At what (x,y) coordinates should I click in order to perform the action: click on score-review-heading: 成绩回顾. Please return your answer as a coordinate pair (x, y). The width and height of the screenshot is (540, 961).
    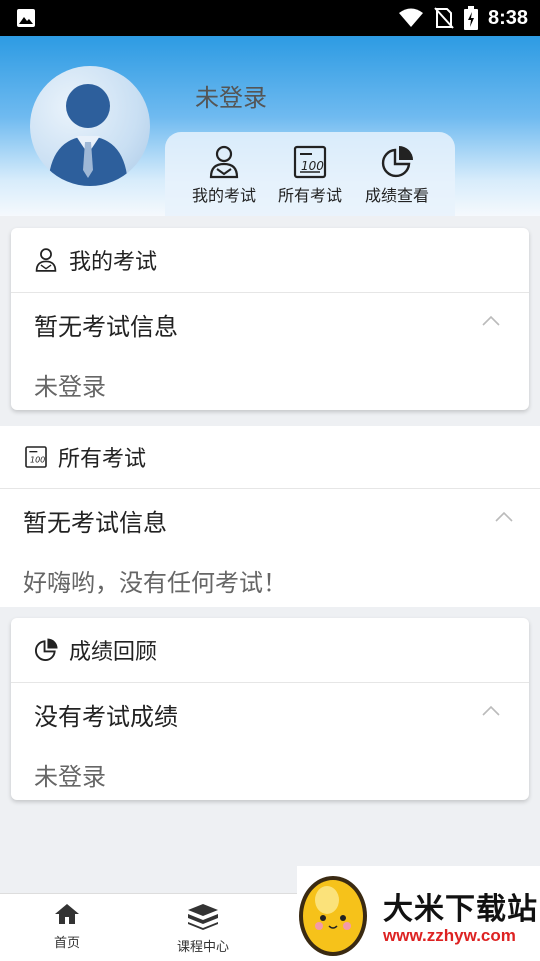
    Looking at the image, I should click on (113, 652).